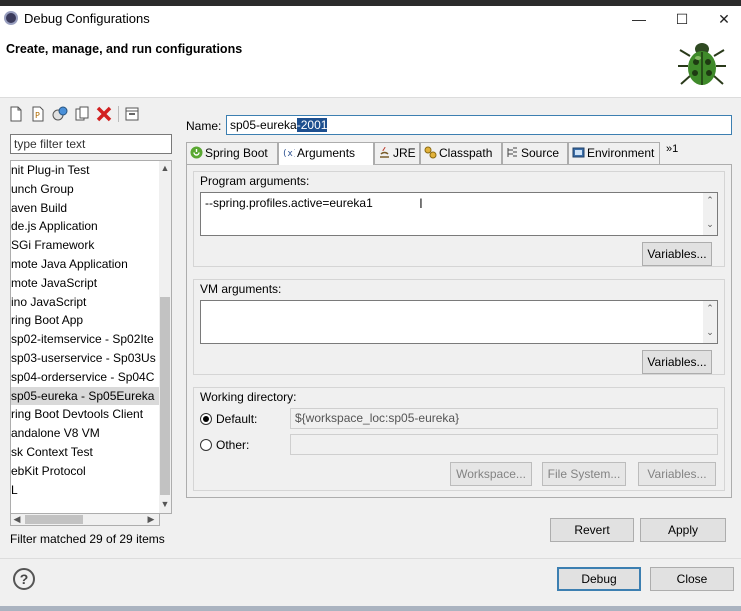  I want to click on apply-button: Apply, so click(683, 530).